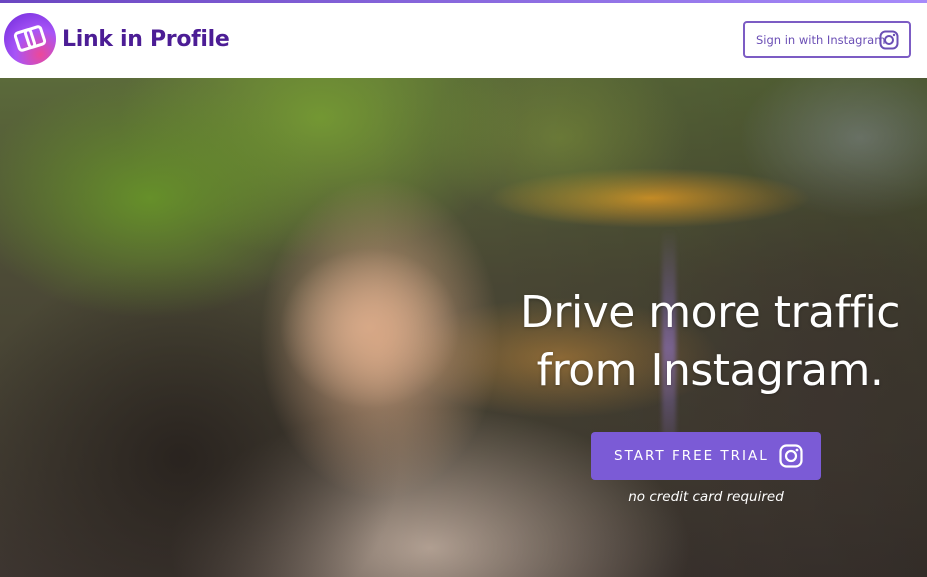 The image size is (927, 577). What do you see at coordinates (710, 312) in the screenshot?
I see `hero-headline-line-1: Drive more traffic` at bounding box center [710, 312].